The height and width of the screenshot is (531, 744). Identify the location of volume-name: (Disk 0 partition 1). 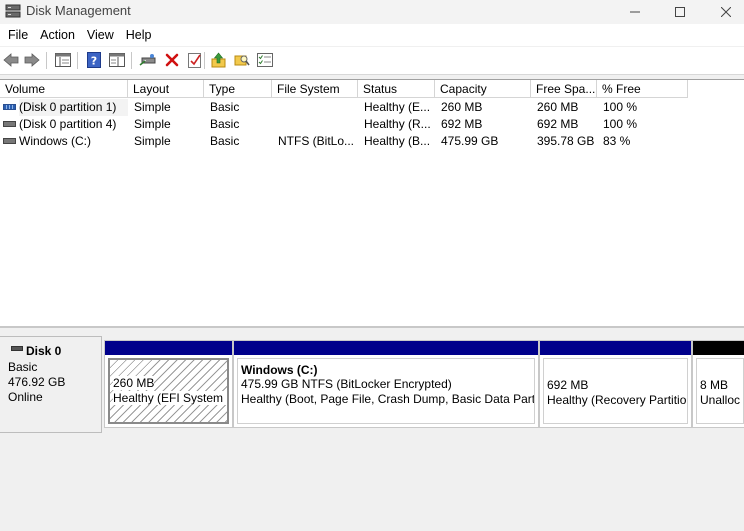
(73, 107).